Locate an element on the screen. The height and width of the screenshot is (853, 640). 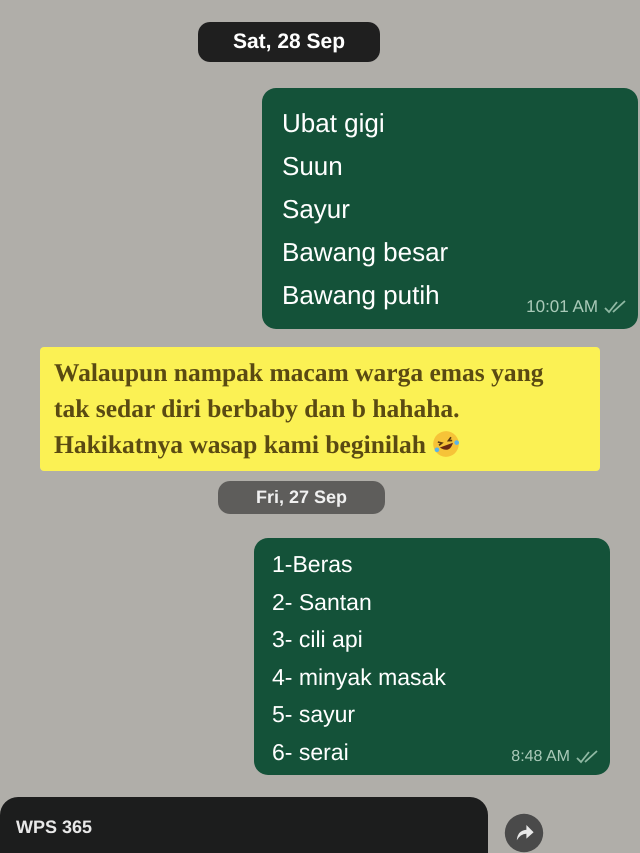
message-line: Suun is located at coordinates (312, 166).